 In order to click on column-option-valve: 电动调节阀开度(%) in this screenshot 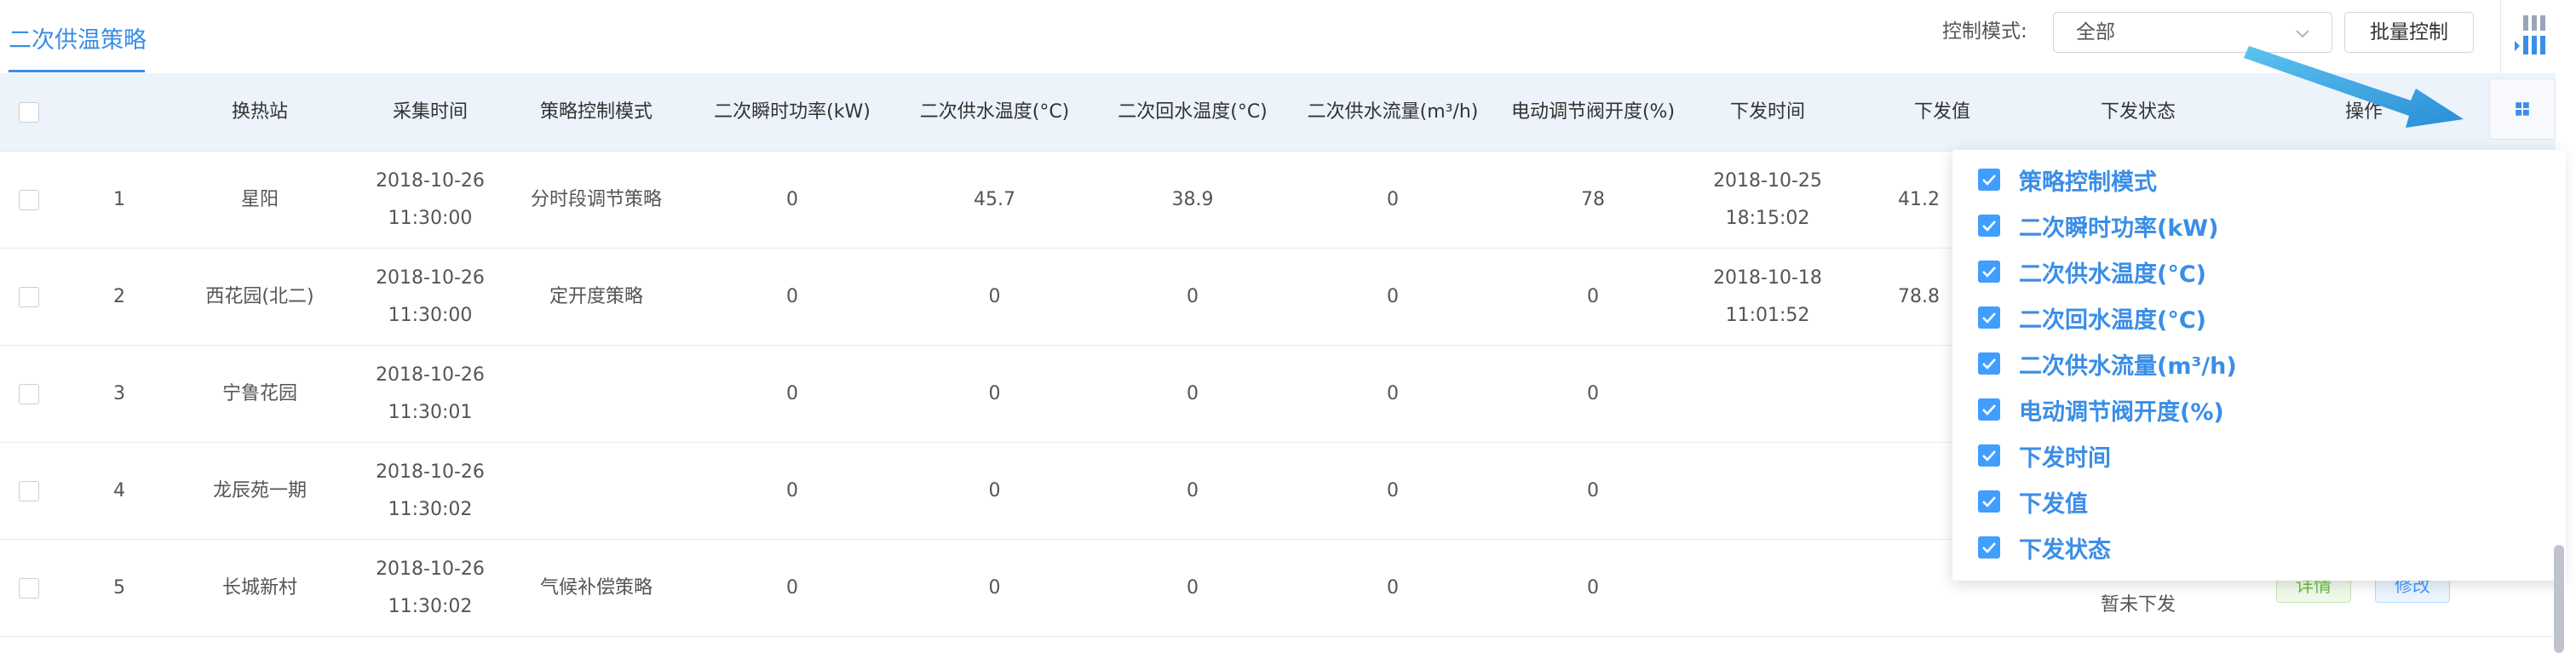, I will do `click(2101, 409)`.